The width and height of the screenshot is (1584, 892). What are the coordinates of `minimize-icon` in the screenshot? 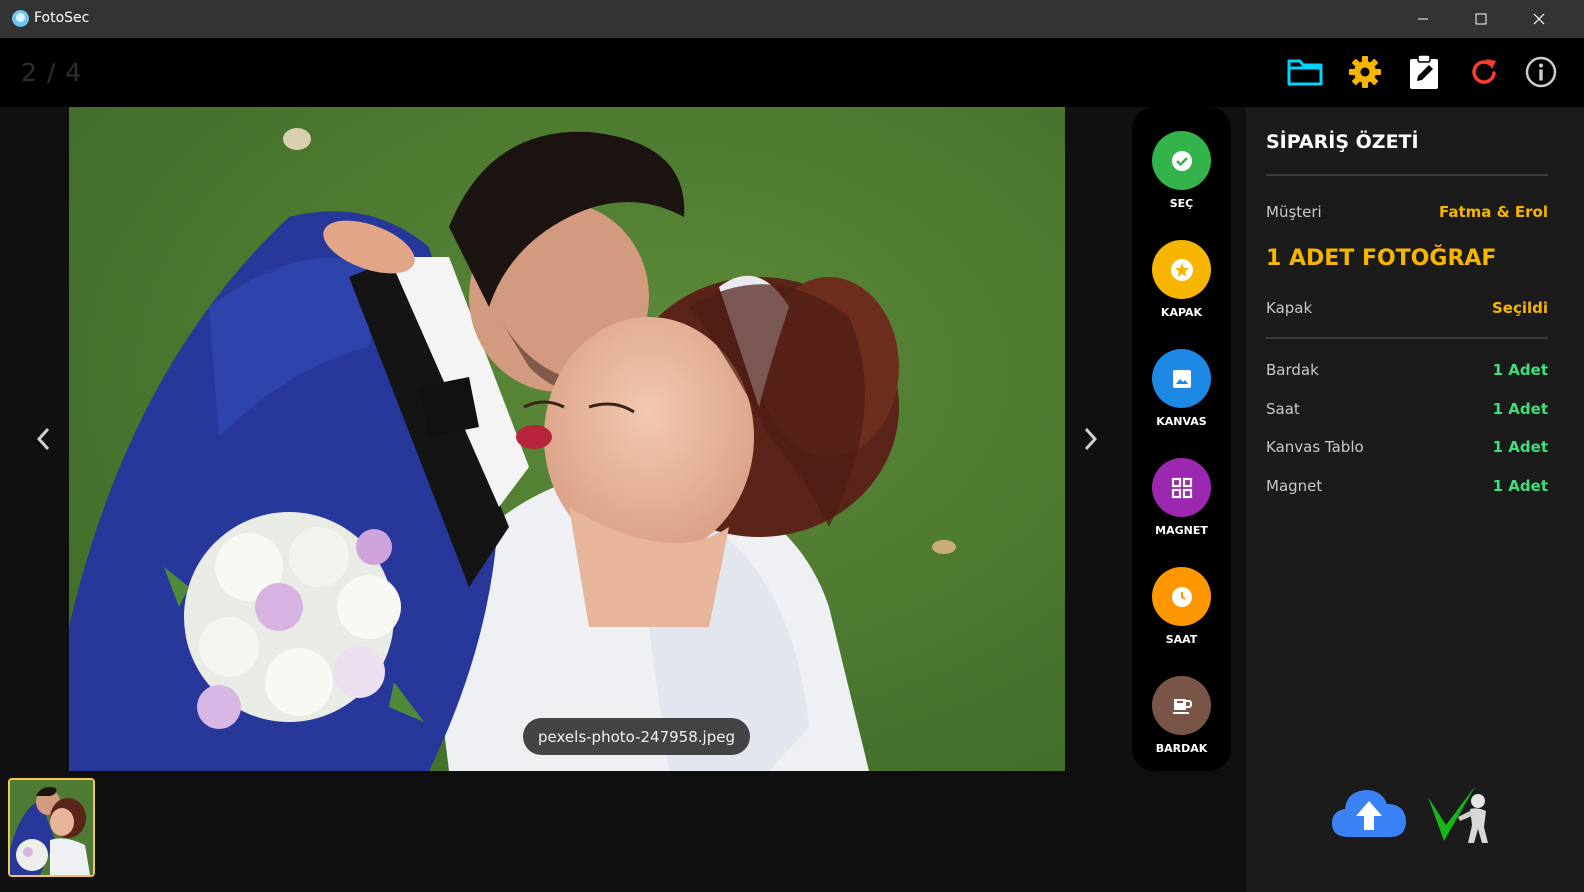 It's located at (1423, 19).